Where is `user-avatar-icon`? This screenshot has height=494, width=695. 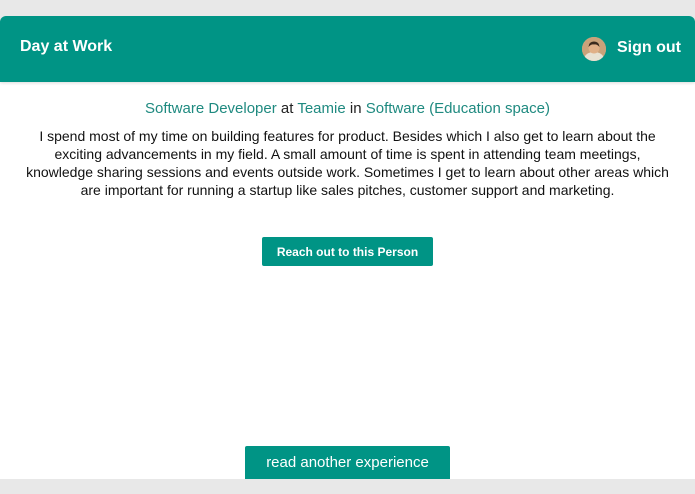 user-avatar-icon is located at coordinates (594, 49).